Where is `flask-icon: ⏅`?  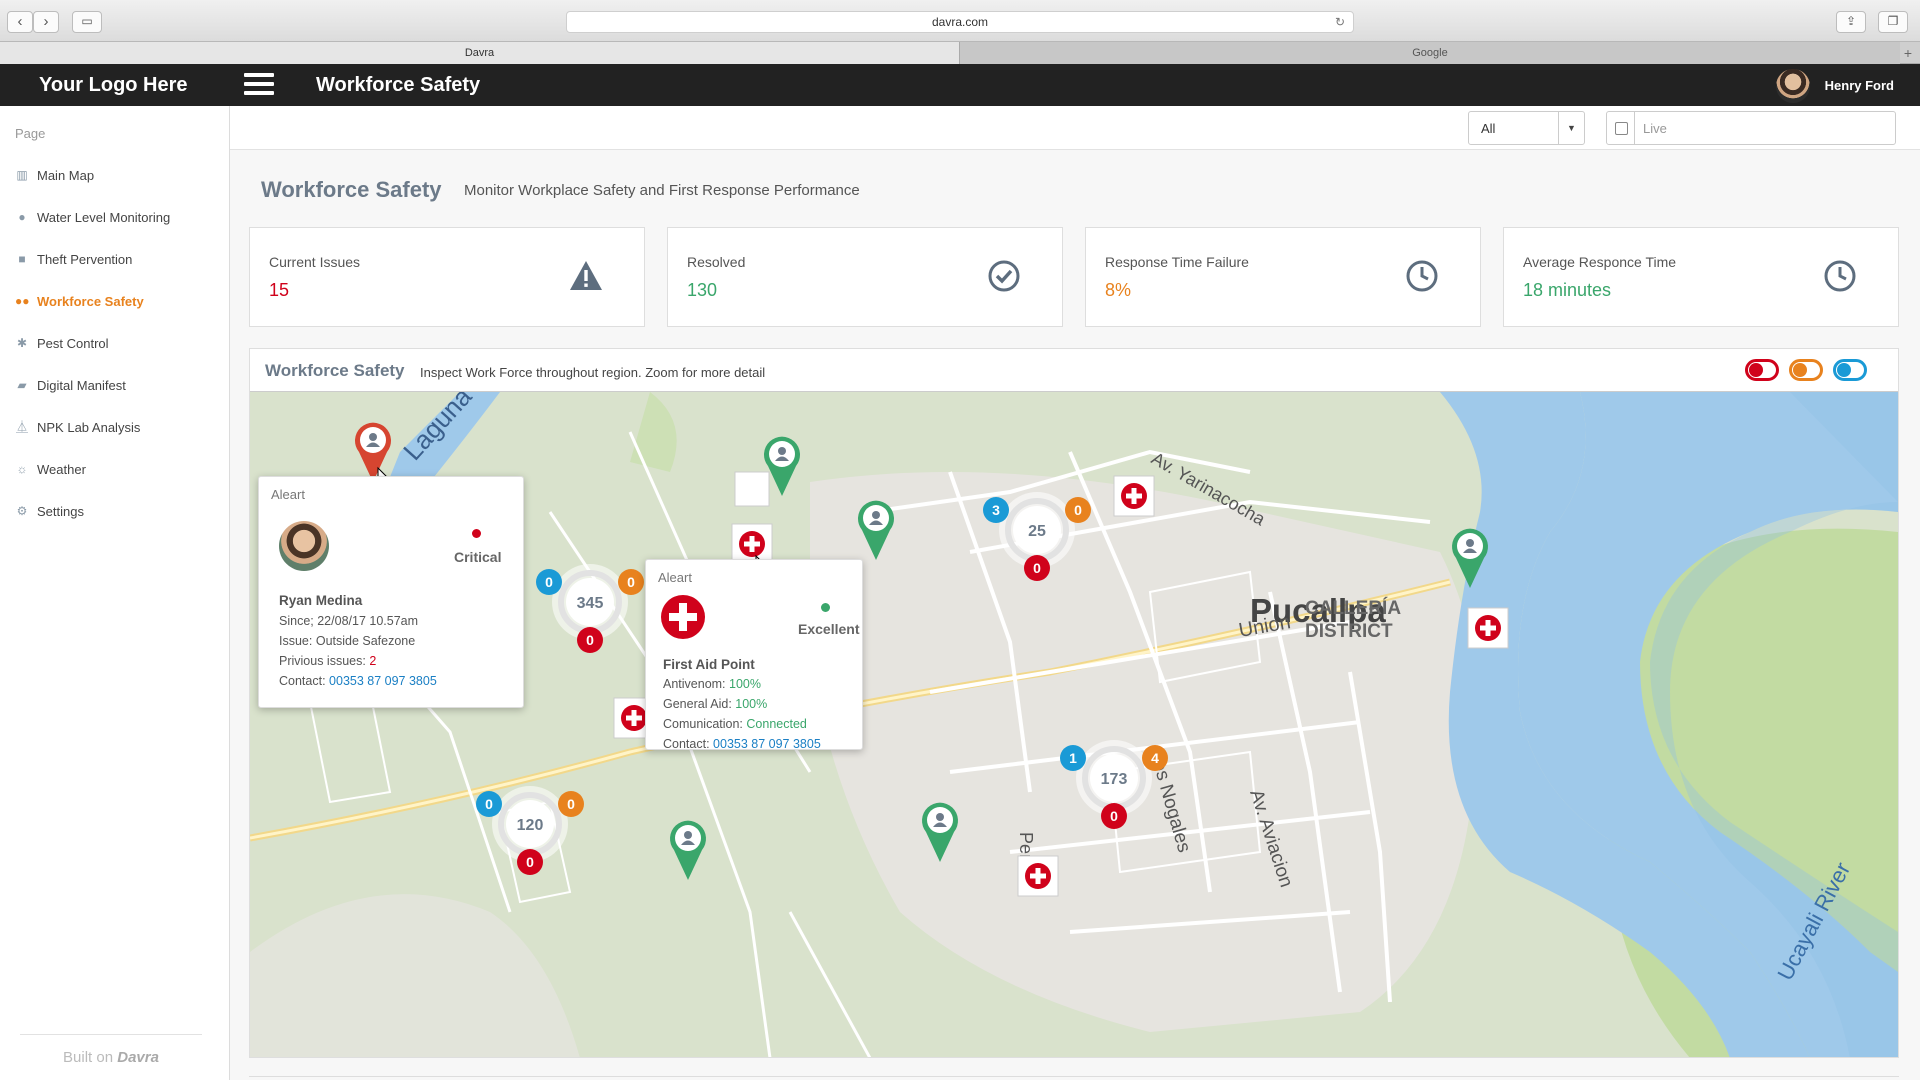
flask-icon: ⏅ is located at coordinates (21, 427).